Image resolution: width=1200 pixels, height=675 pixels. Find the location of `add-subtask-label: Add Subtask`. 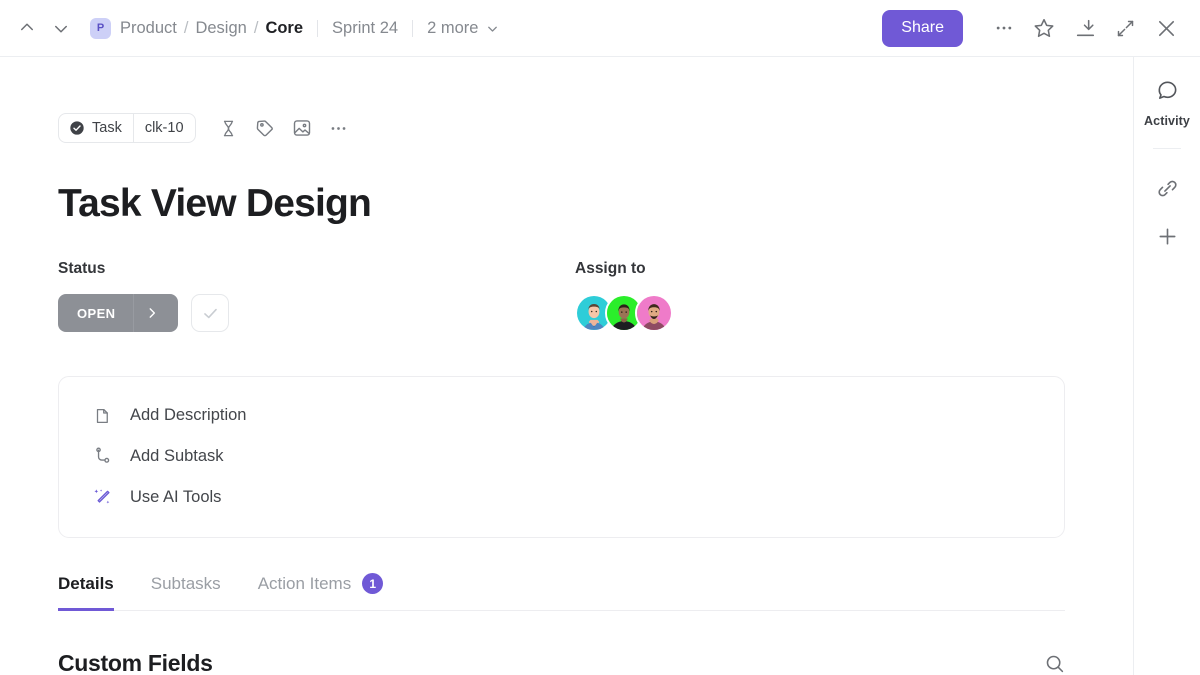

add-subtask-label: Add Subtask is located at coordinates (177, 456).